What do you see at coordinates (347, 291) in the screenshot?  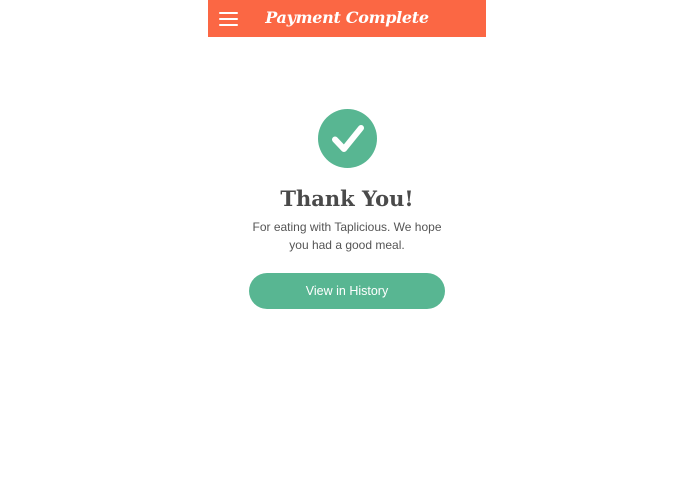 I see `view-in-history-button: View in History` at bounding box center [347, 291].